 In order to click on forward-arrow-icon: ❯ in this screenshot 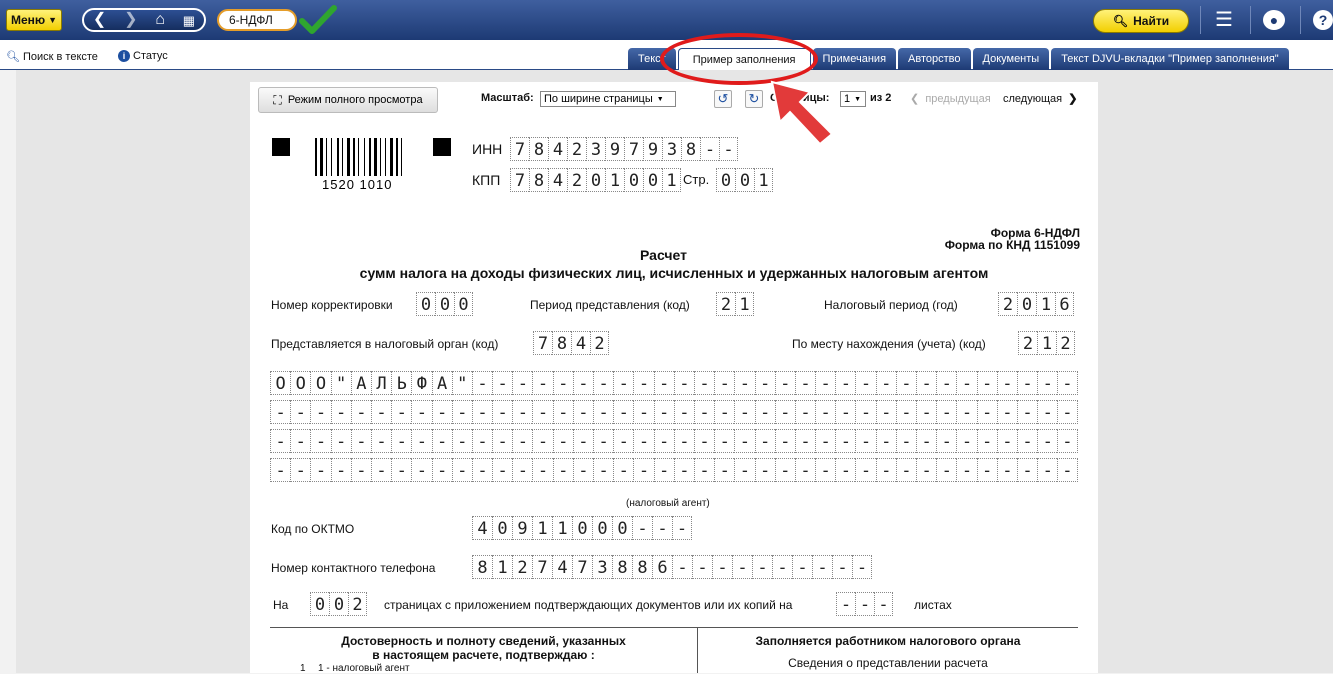, I will do `click(130, 20)`.